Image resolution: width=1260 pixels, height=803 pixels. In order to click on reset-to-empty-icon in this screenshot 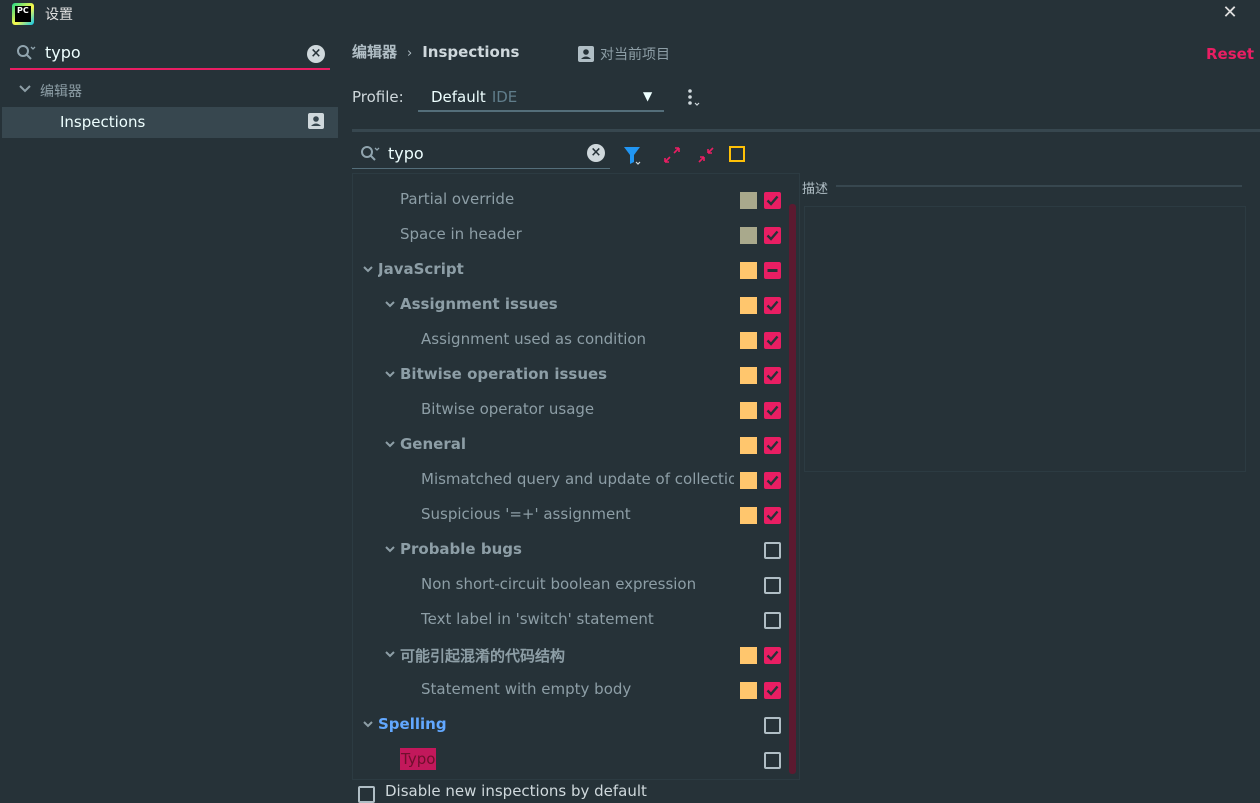, I will do `click(737, 154)`.